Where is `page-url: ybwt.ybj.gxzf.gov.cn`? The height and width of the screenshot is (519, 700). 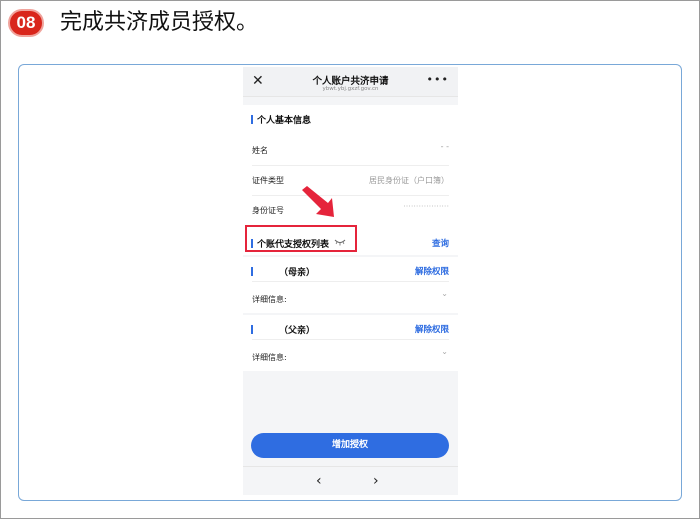 page-url: ybwt.ybj.gxzf.gov.cn is located at coordinates (350, 89).